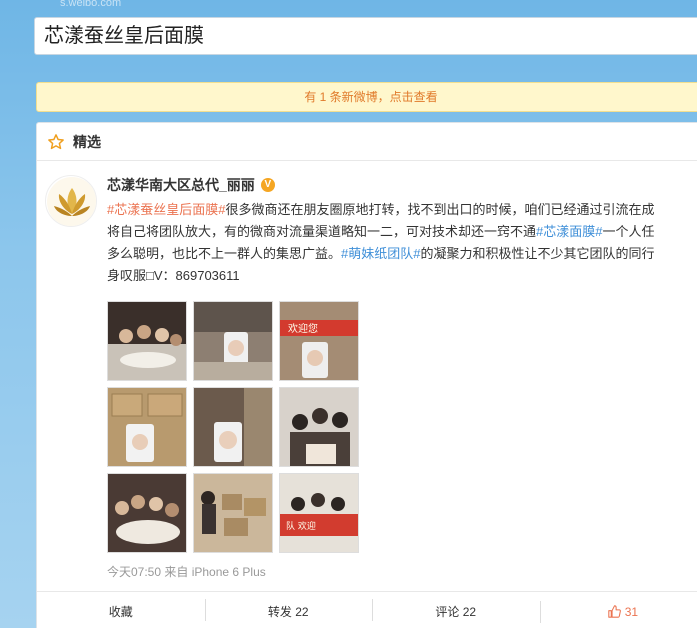 The width and height of the screenshot is (697, 628). Describe the element at coordinates (628, 231) in the screenshot. I see `post-text-segment: 一个人任` at that location.